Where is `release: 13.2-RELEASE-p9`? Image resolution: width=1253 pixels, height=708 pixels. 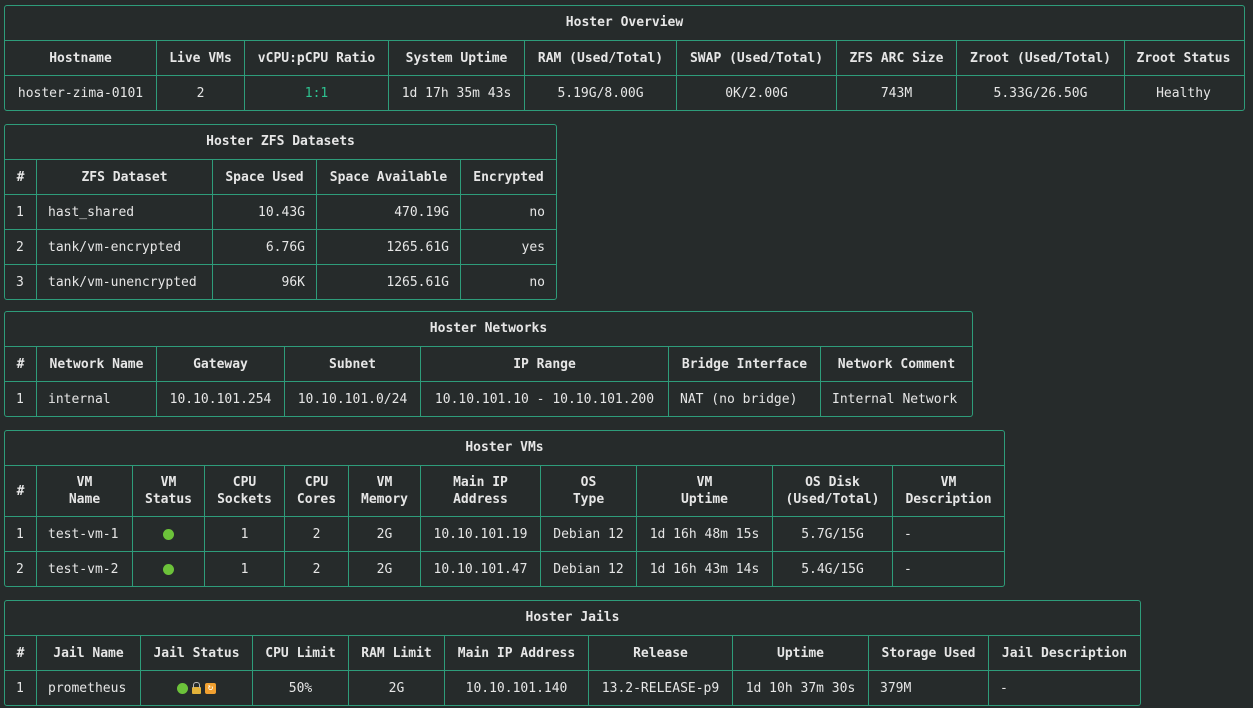
release: 13.2-RELEASE-p9 is located at coordinates (661, 688).